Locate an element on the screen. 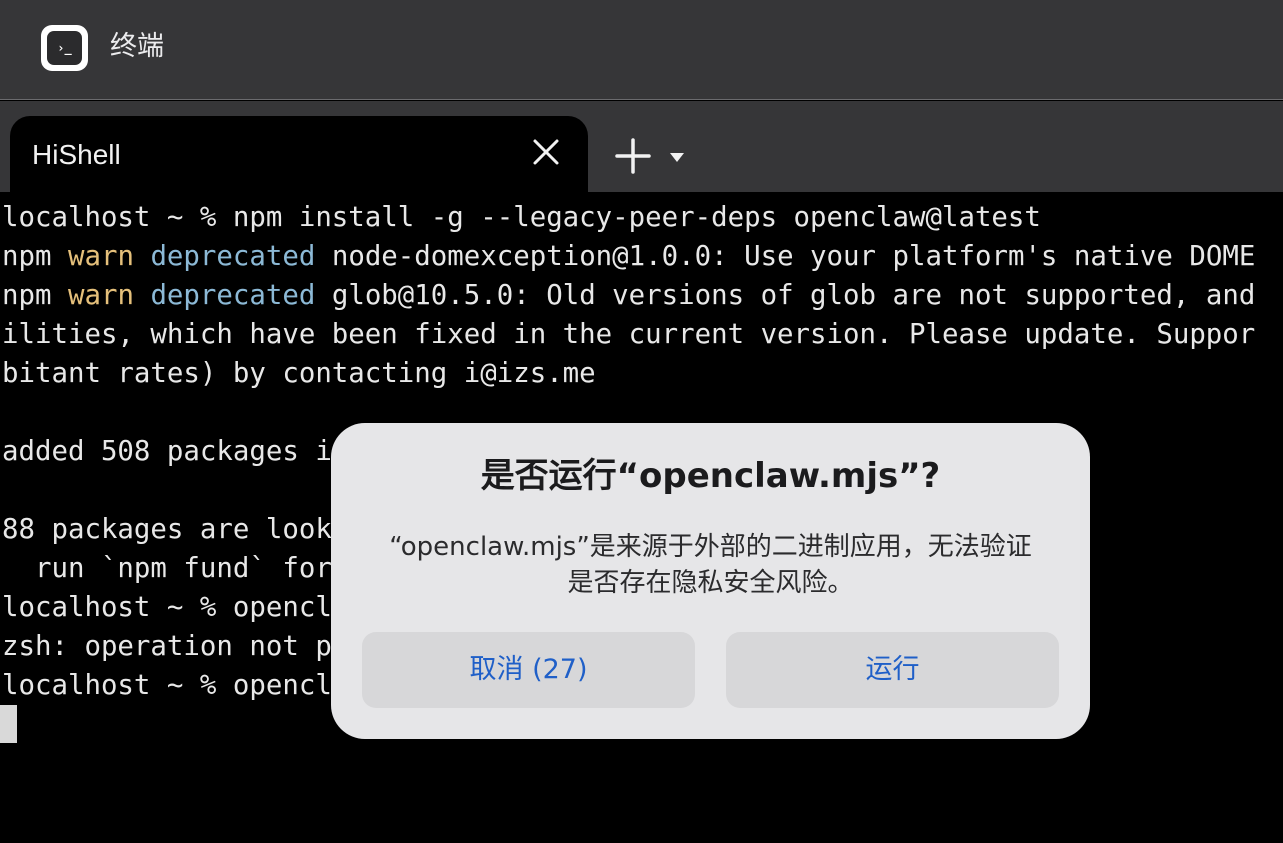  app-title: 终端 is located at coordinates (137, 46).